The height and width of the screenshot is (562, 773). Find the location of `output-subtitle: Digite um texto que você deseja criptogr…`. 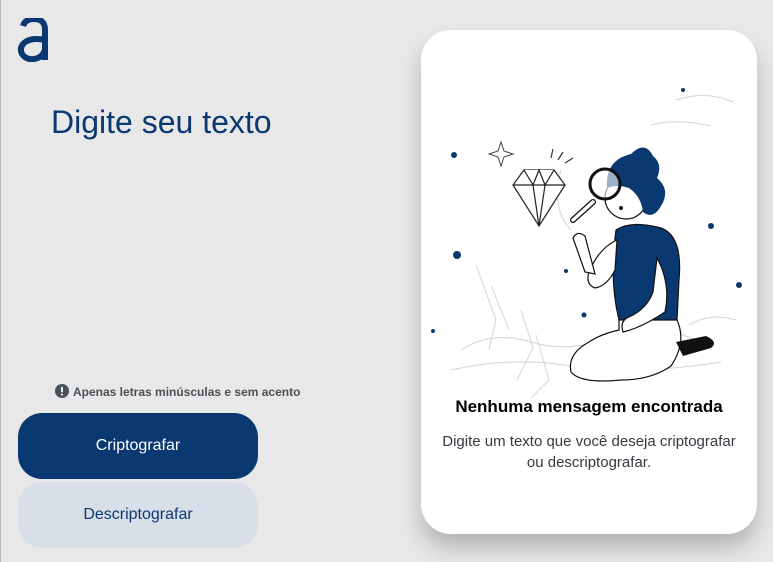

output-subtitle: Digite um texto que você deseja criptogr… is located at coordinates (589, 452).